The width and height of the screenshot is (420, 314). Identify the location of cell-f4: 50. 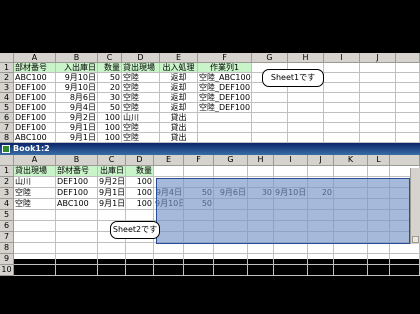
(199, 204).